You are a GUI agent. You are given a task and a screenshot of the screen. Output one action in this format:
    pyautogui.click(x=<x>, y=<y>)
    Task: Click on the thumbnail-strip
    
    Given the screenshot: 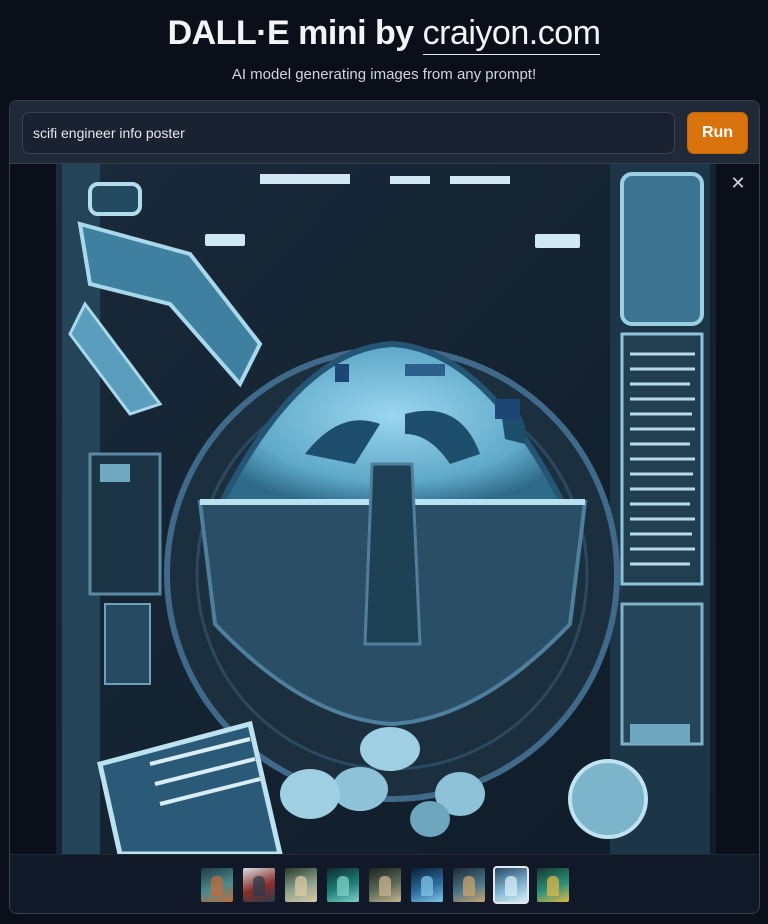 What is the action you would take?
    pyautogui.click(x=384, y=883)
    